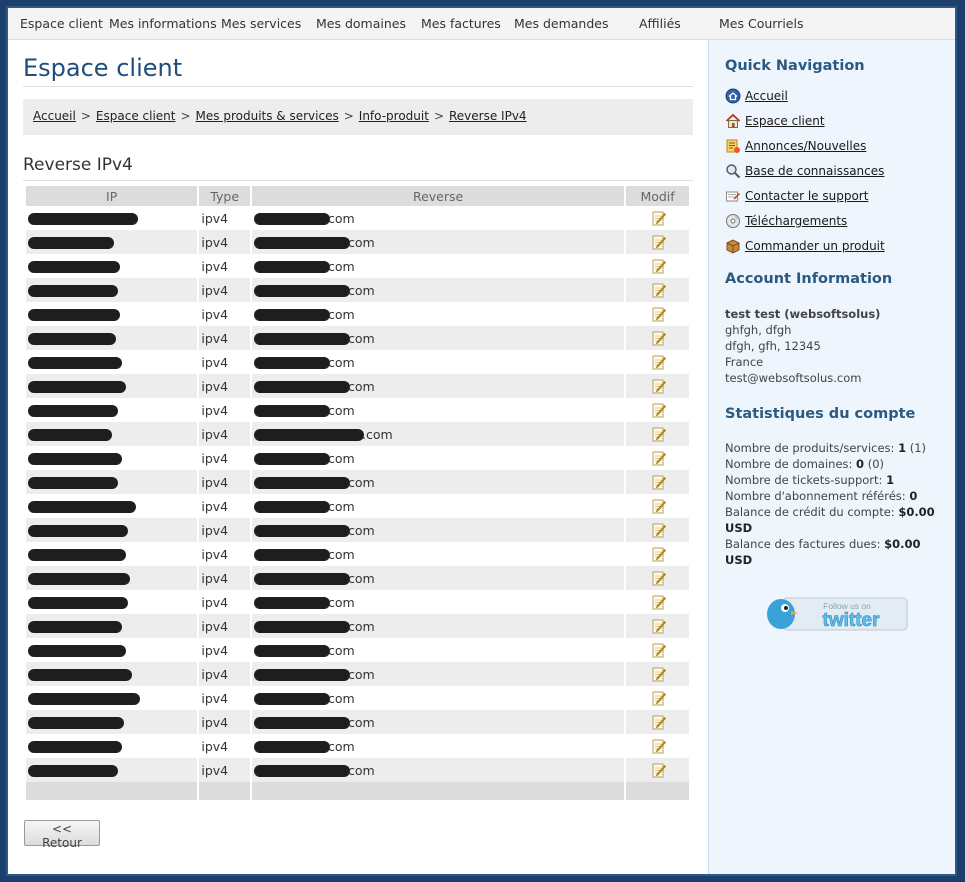  I want to click on breadcrumb-info-produit: Info-produit, so click(394, 116).